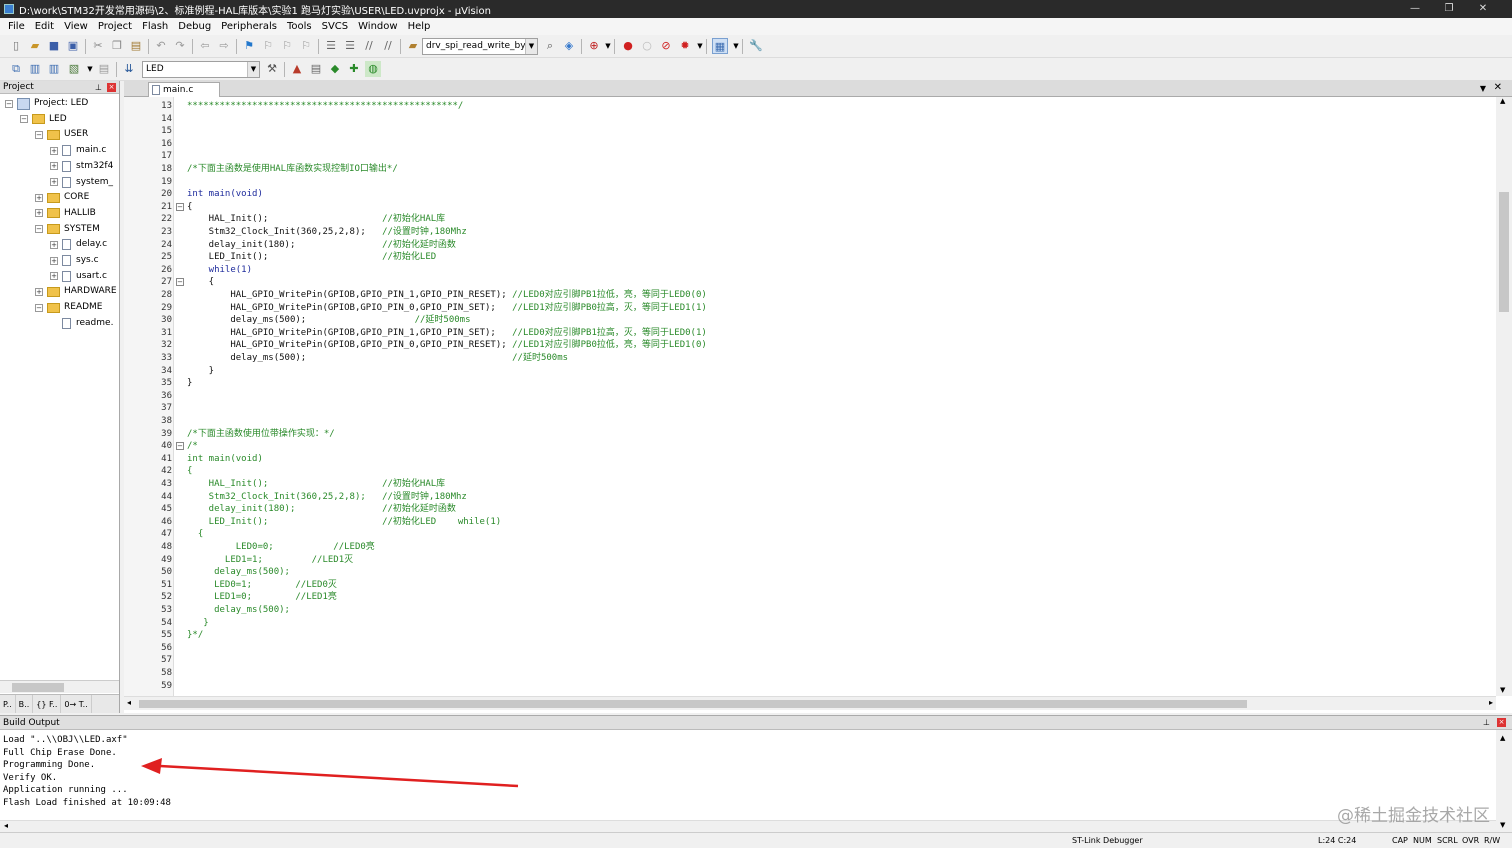 Image resolution: width=1512 pixels, height=848 pixels. What do you see at coordinates (1449, 9) in the screenshot?
I see `restore-button: ❐` at bounding box center [1449, 9].